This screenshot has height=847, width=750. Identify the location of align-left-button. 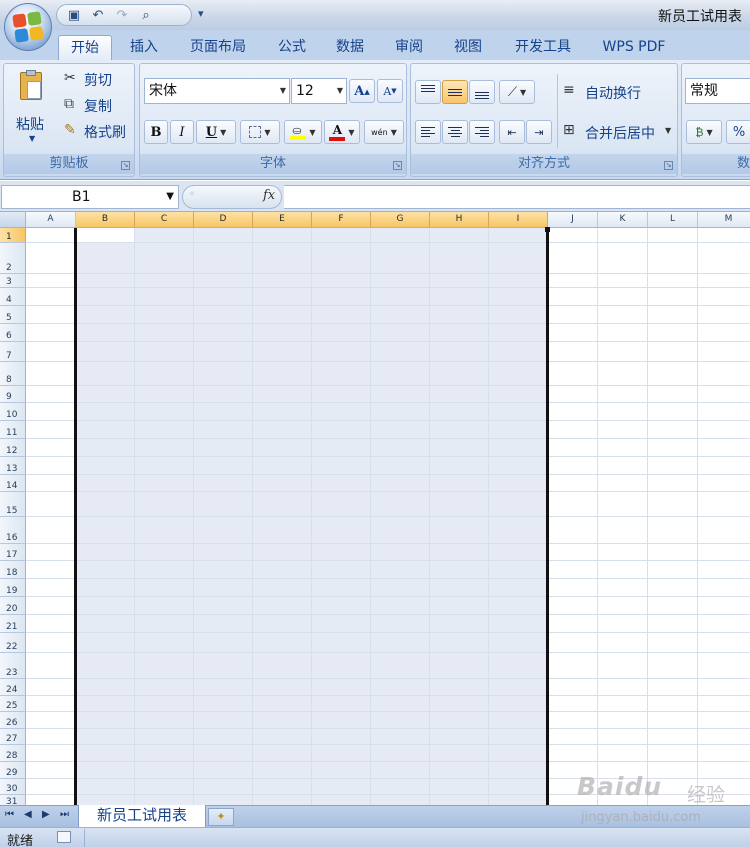
(428, 132).